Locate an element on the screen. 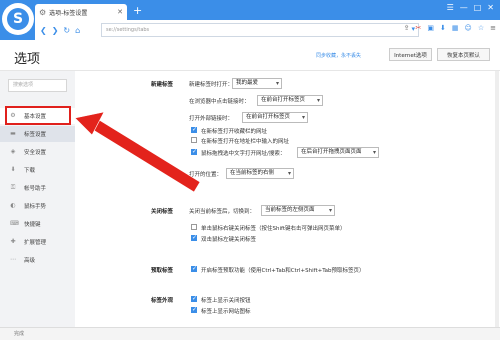 This screenshot has height=340, width=500. key-icon: ⚿ is located at coordinates (13, 187).